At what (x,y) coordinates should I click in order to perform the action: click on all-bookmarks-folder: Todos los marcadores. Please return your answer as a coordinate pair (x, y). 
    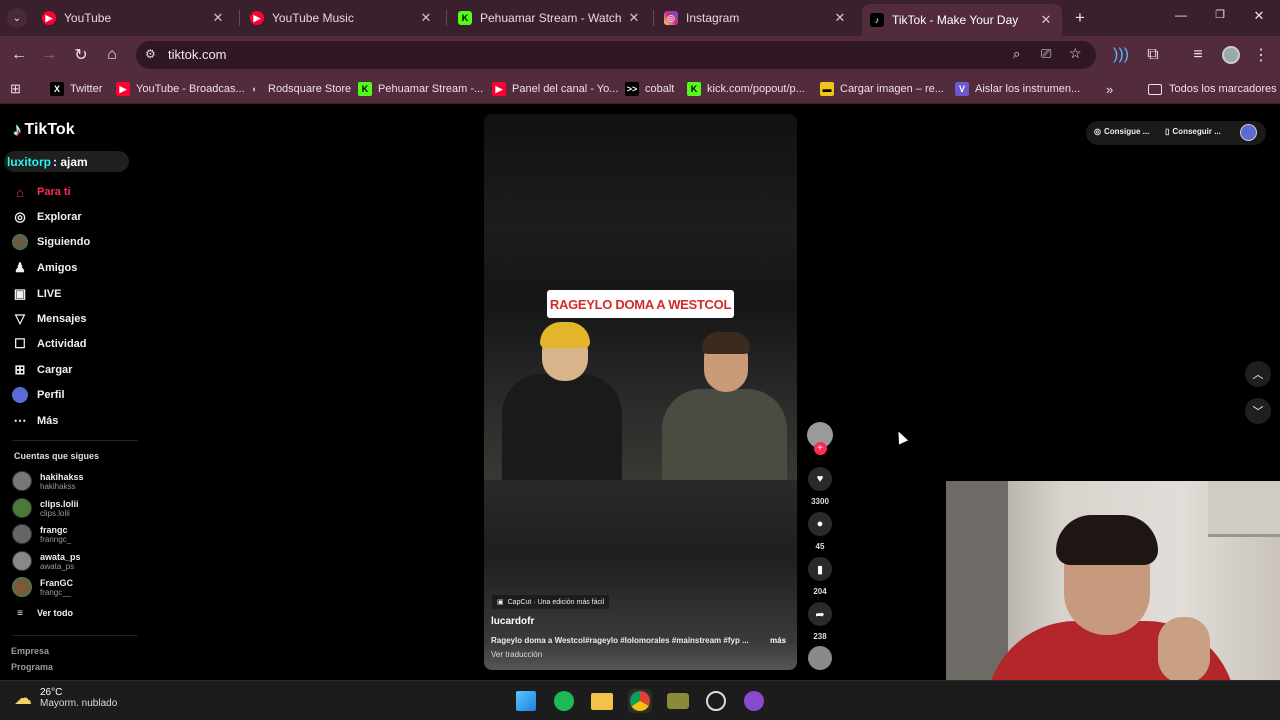
    Looking at the image, I should click on (1212, 89).